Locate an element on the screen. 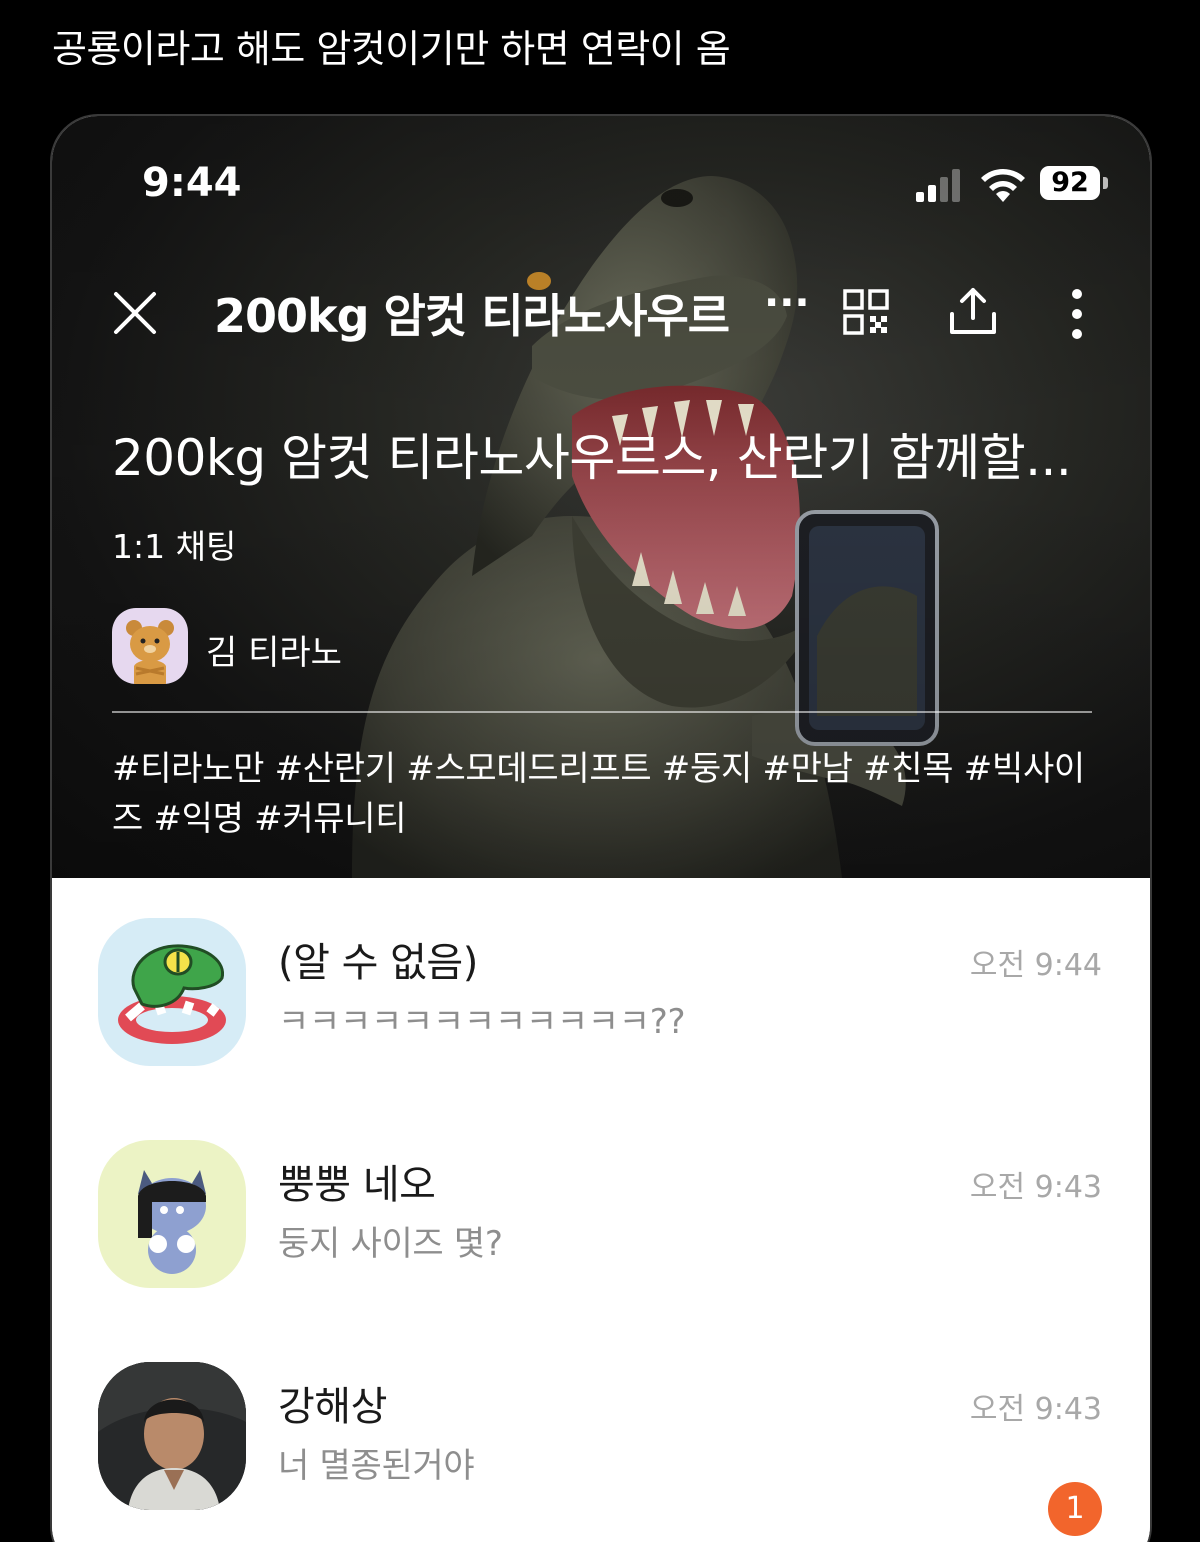  chat-name: 강해상 is located at coordinates (332, 1407).